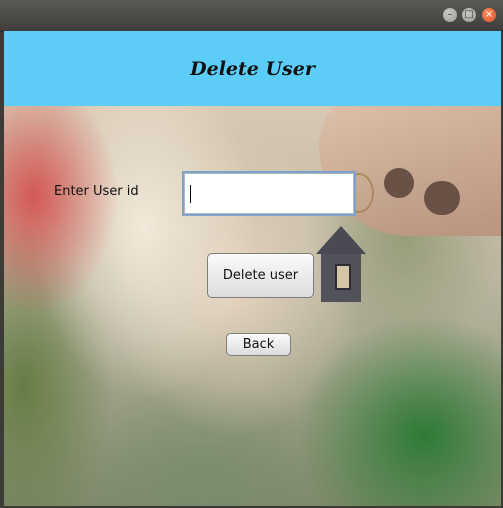 The width and height of the screenshot is (503, 508). I want to click on page-title: Delete User, so click(252, 69).